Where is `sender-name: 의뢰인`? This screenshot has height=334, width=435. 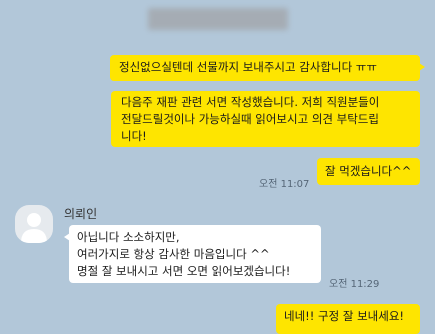
sender-name: 의뢰인 is located at coordinates (81, 214).